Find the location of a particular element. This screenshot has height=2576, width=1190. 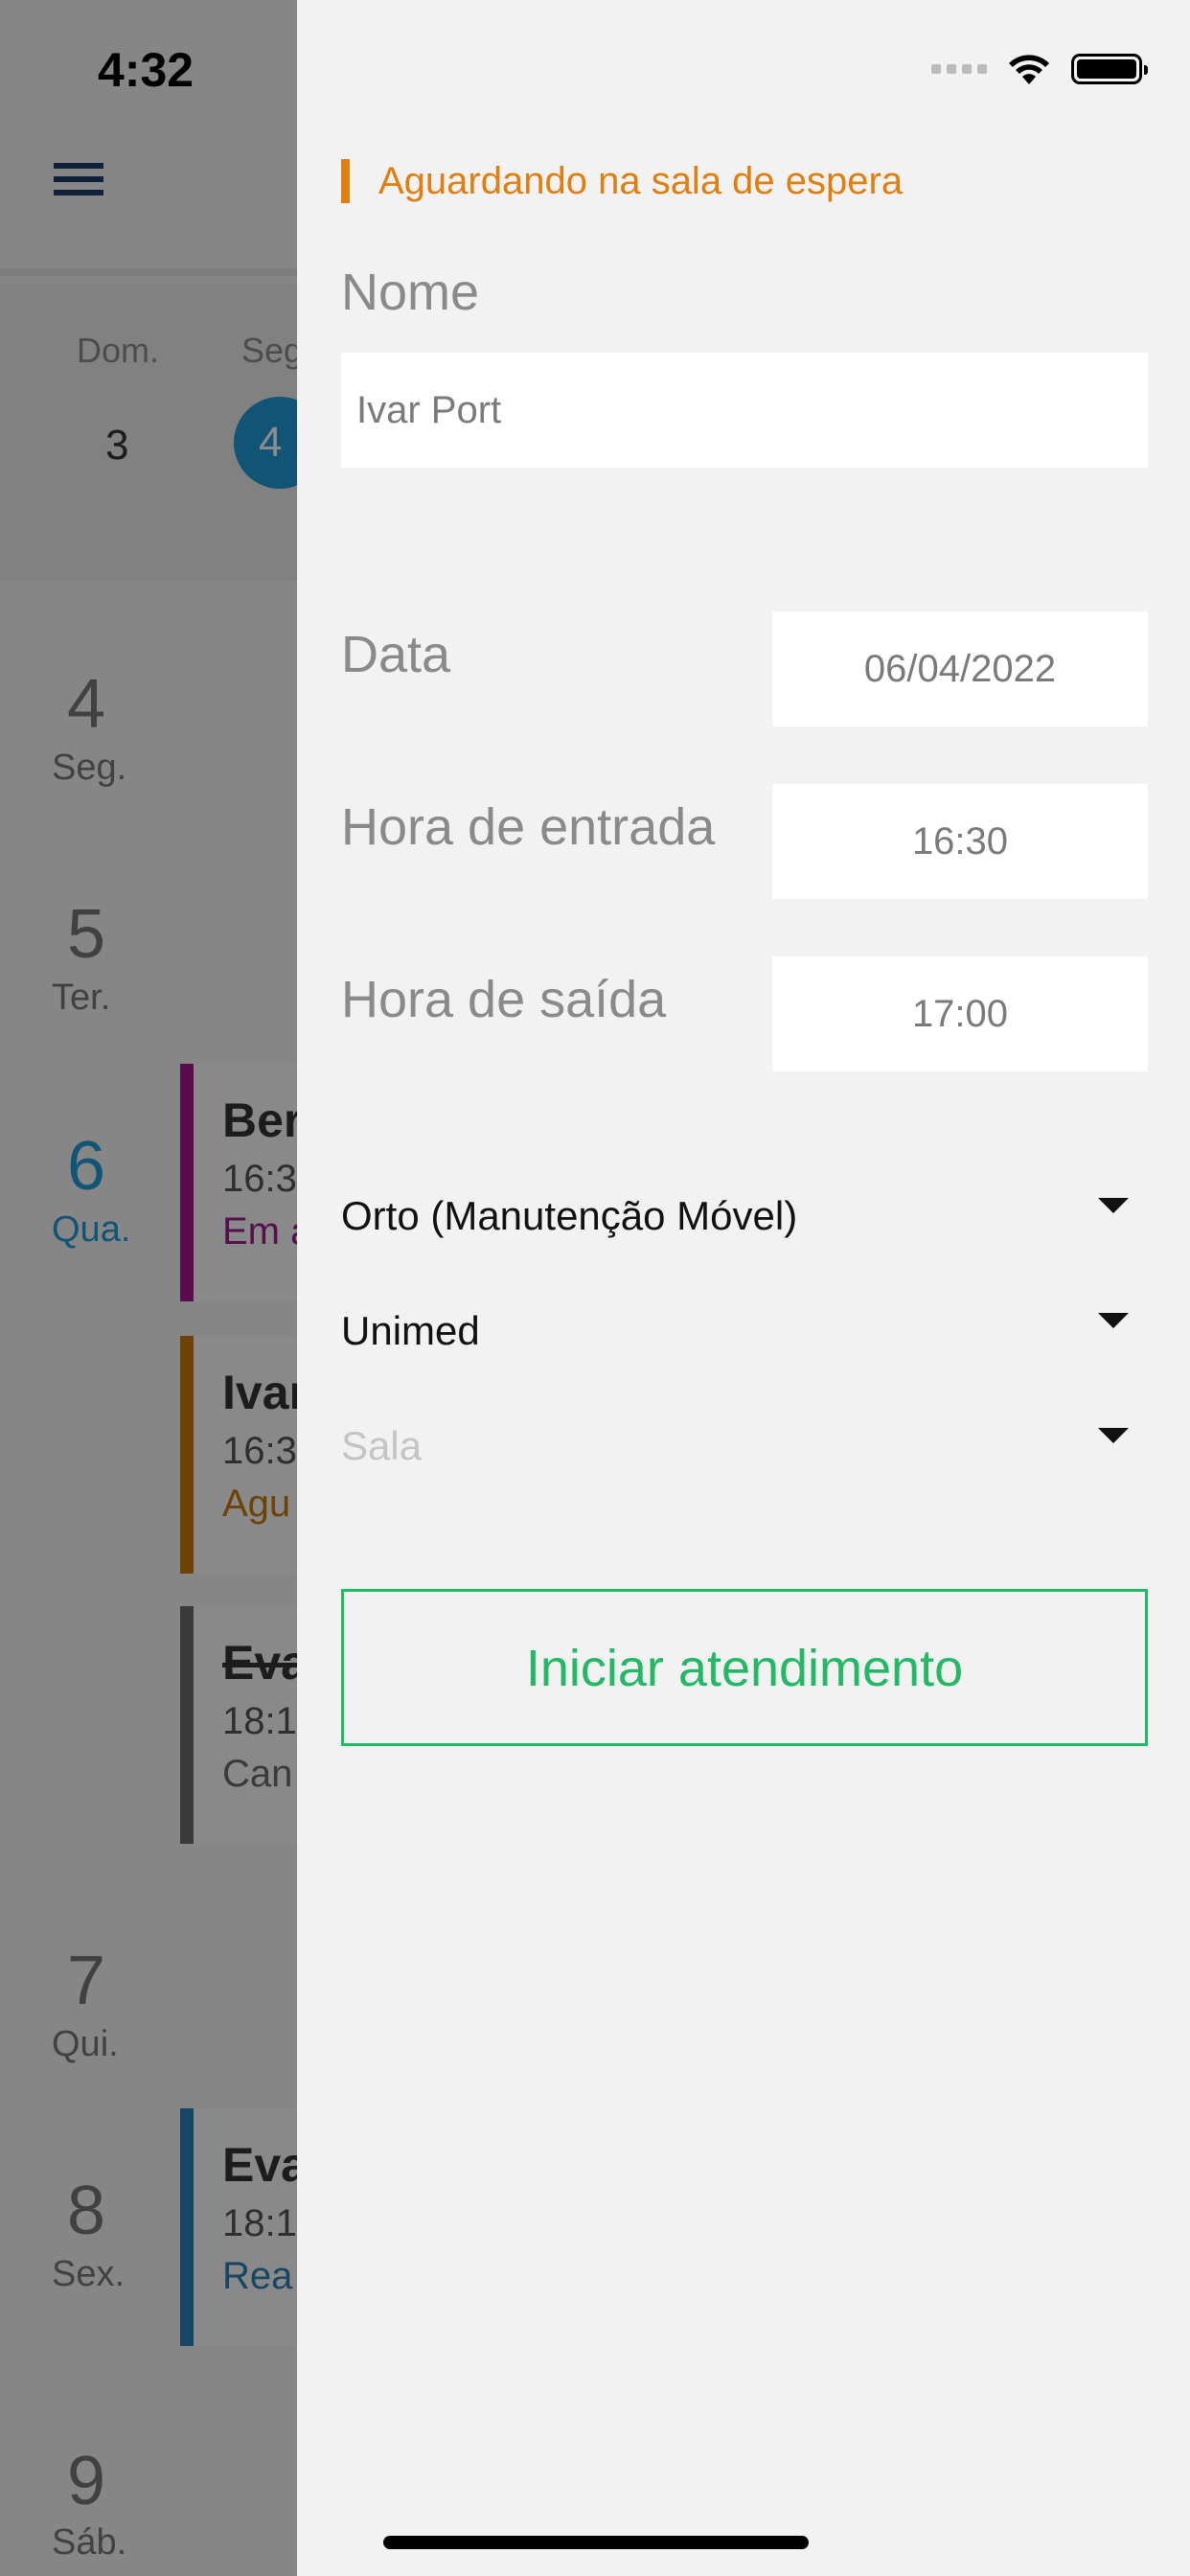

date-label: Data is located at coordinates (396, 654).